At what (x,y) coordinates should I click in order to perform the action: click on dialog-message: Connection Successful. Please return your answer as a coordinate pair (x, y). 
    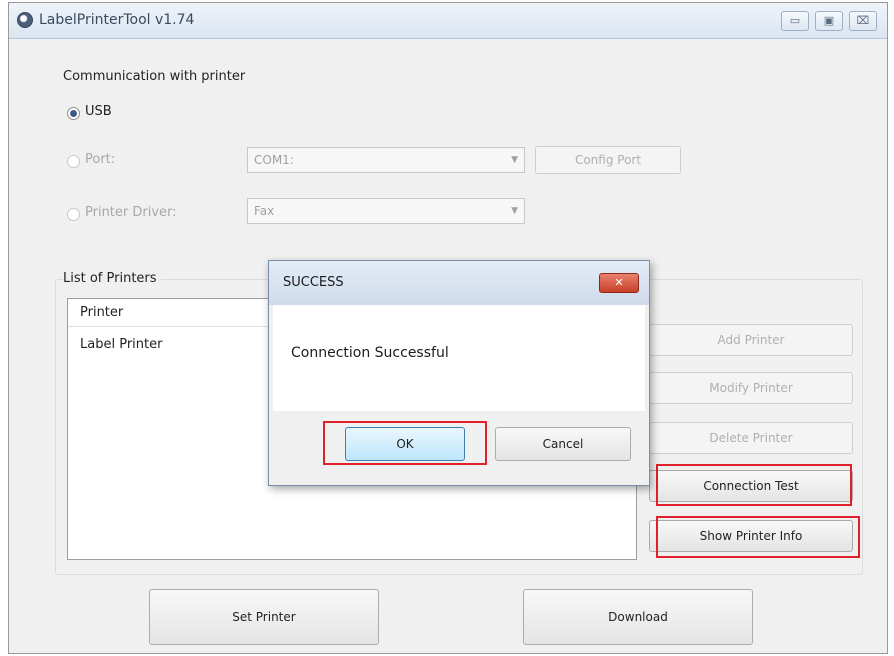
    Looking at the image, I should click on (370, 353).